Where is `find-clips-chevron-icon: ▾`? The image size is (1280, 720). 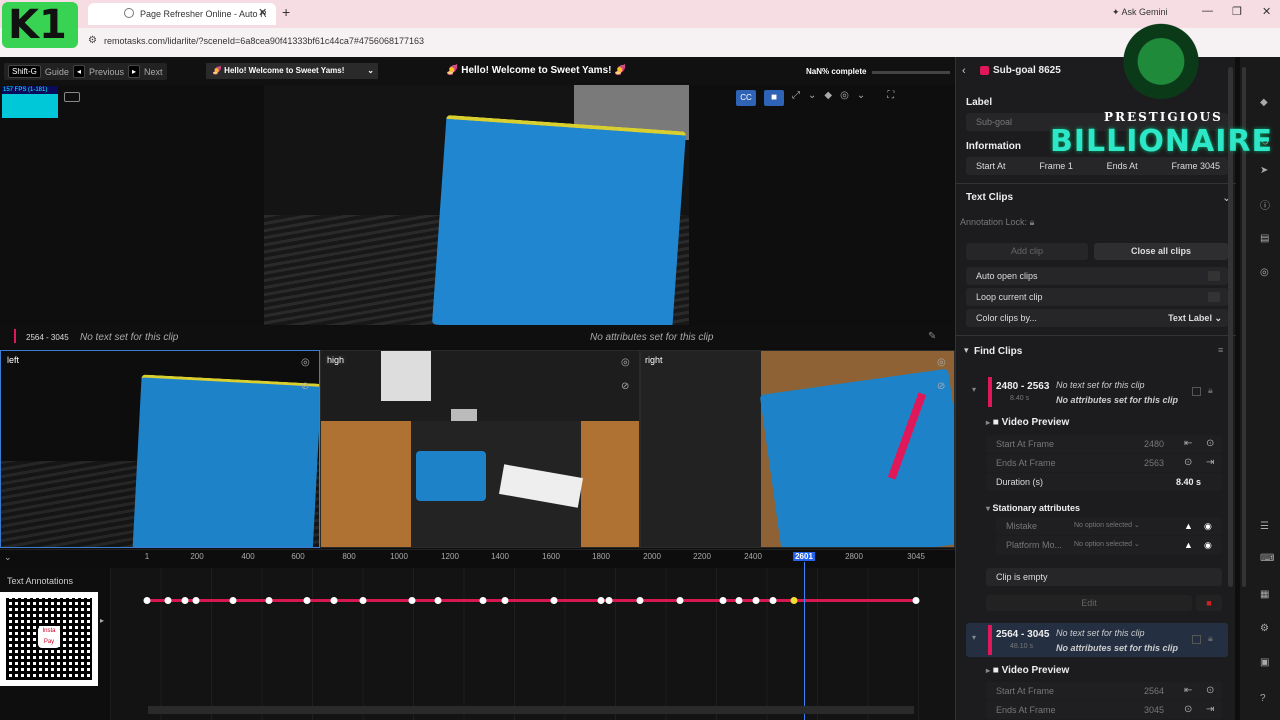 find-clips-chevron-icon: ▾ is located at coordinates (966, 350).